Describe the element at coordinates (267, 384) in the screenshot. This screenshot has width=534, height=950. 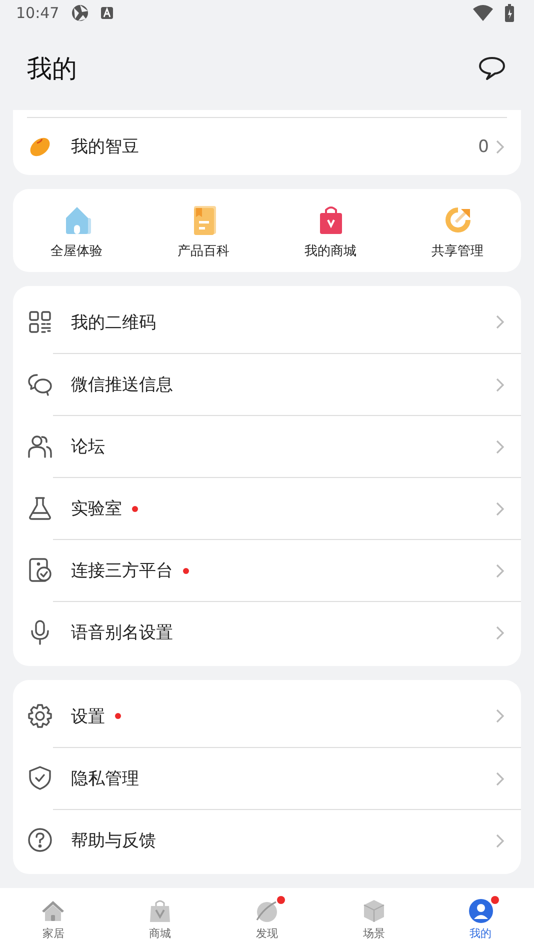
I see `menu-row: 微信推送信息` at that location.